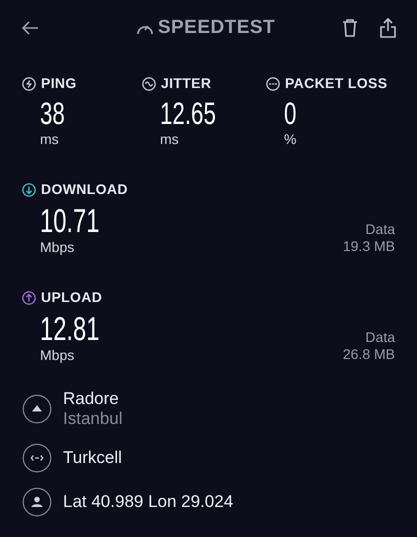  What do you see at coordinates (336, 83) in the screenshot?
I see `metric-label: PACKET LOSS` at bounding box center [336, 83].